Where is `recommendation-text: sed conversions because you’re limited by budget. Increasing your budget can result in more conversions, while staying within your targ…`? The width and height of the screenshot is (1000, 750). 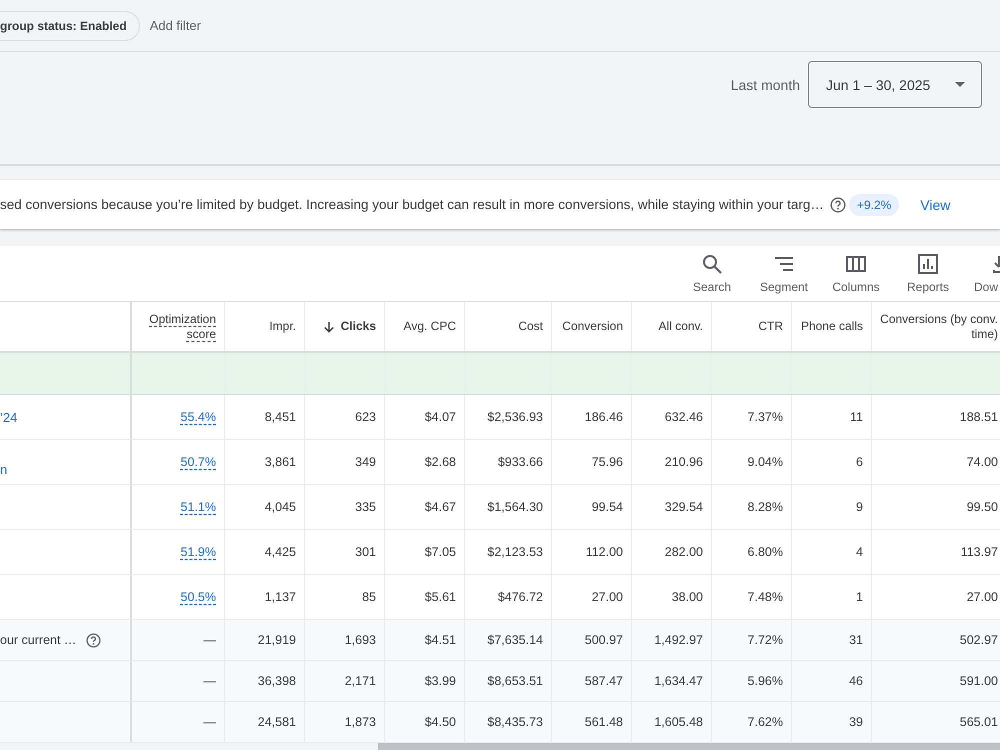 recommendation-text: sed conversions because you’re limited by budget. Increasing your budget can result in more conversions, while staying within your targ… is located at coordinates (412, 204).